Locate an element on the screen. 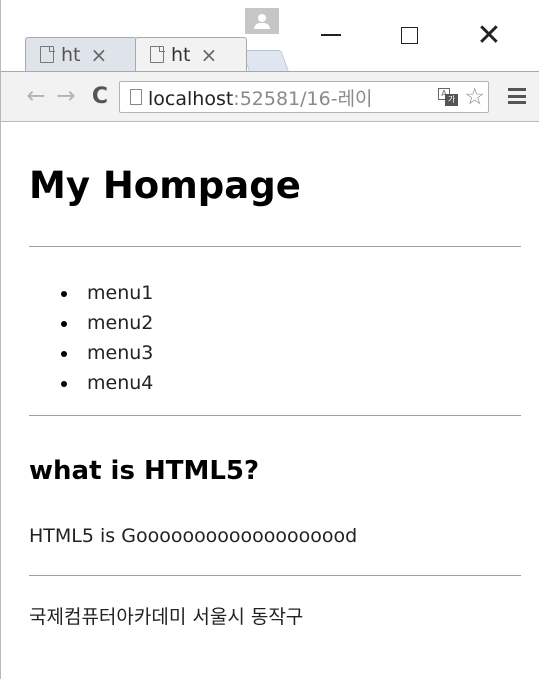  star-icon: ☆ is located at coordinates (474, 97).